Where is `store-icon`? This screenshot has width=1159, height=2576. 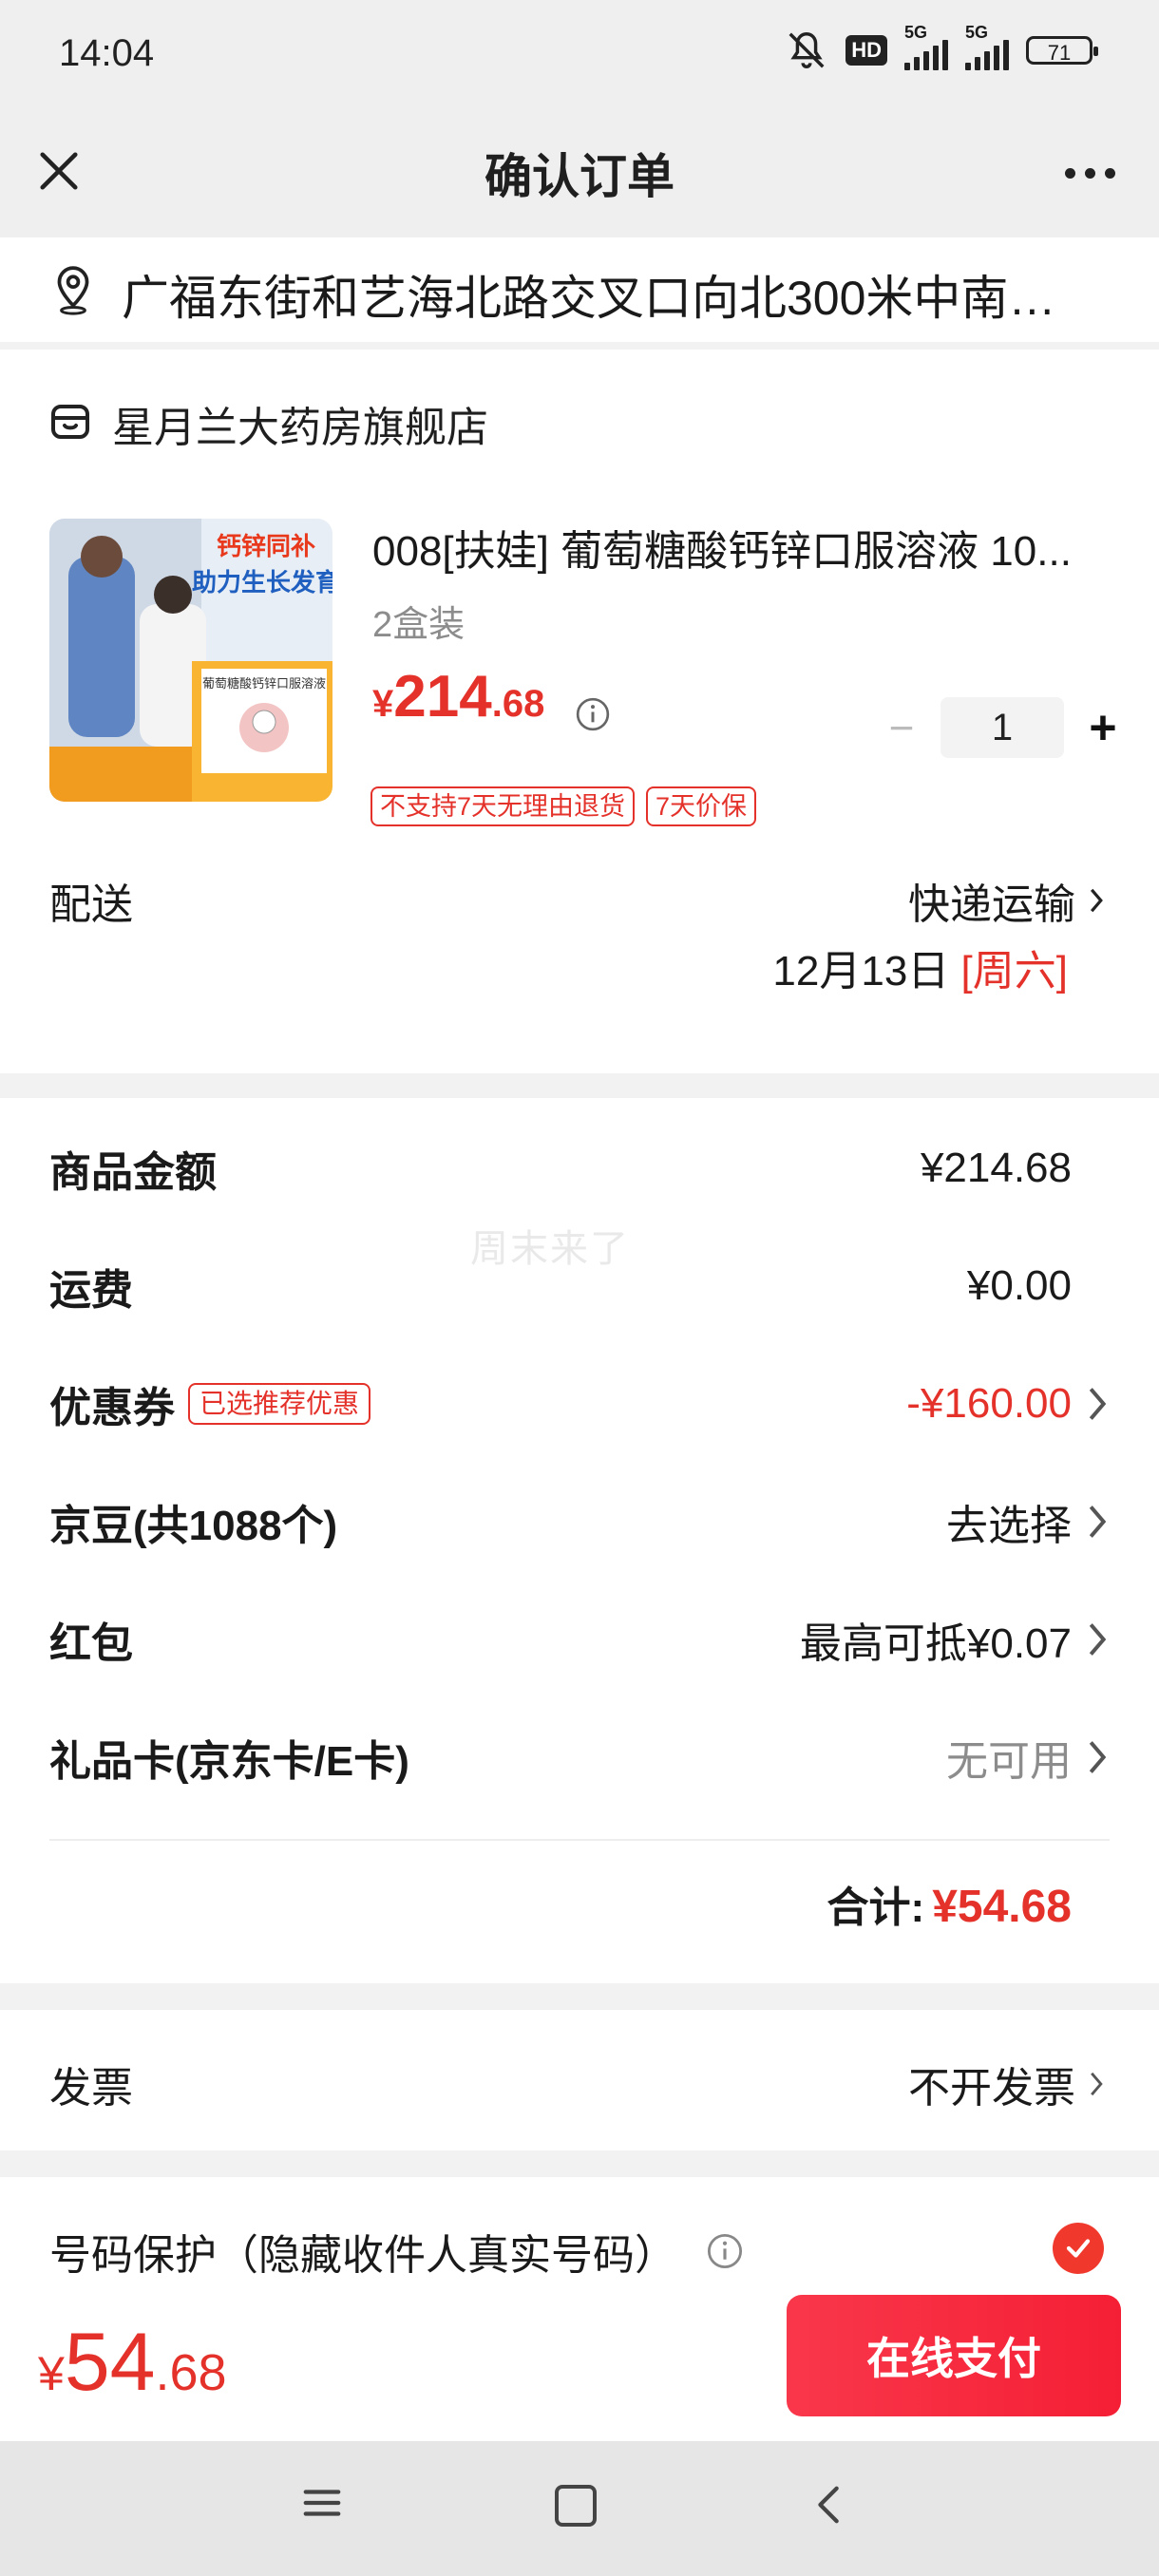 store-icon is located at coordinates (70, 422).